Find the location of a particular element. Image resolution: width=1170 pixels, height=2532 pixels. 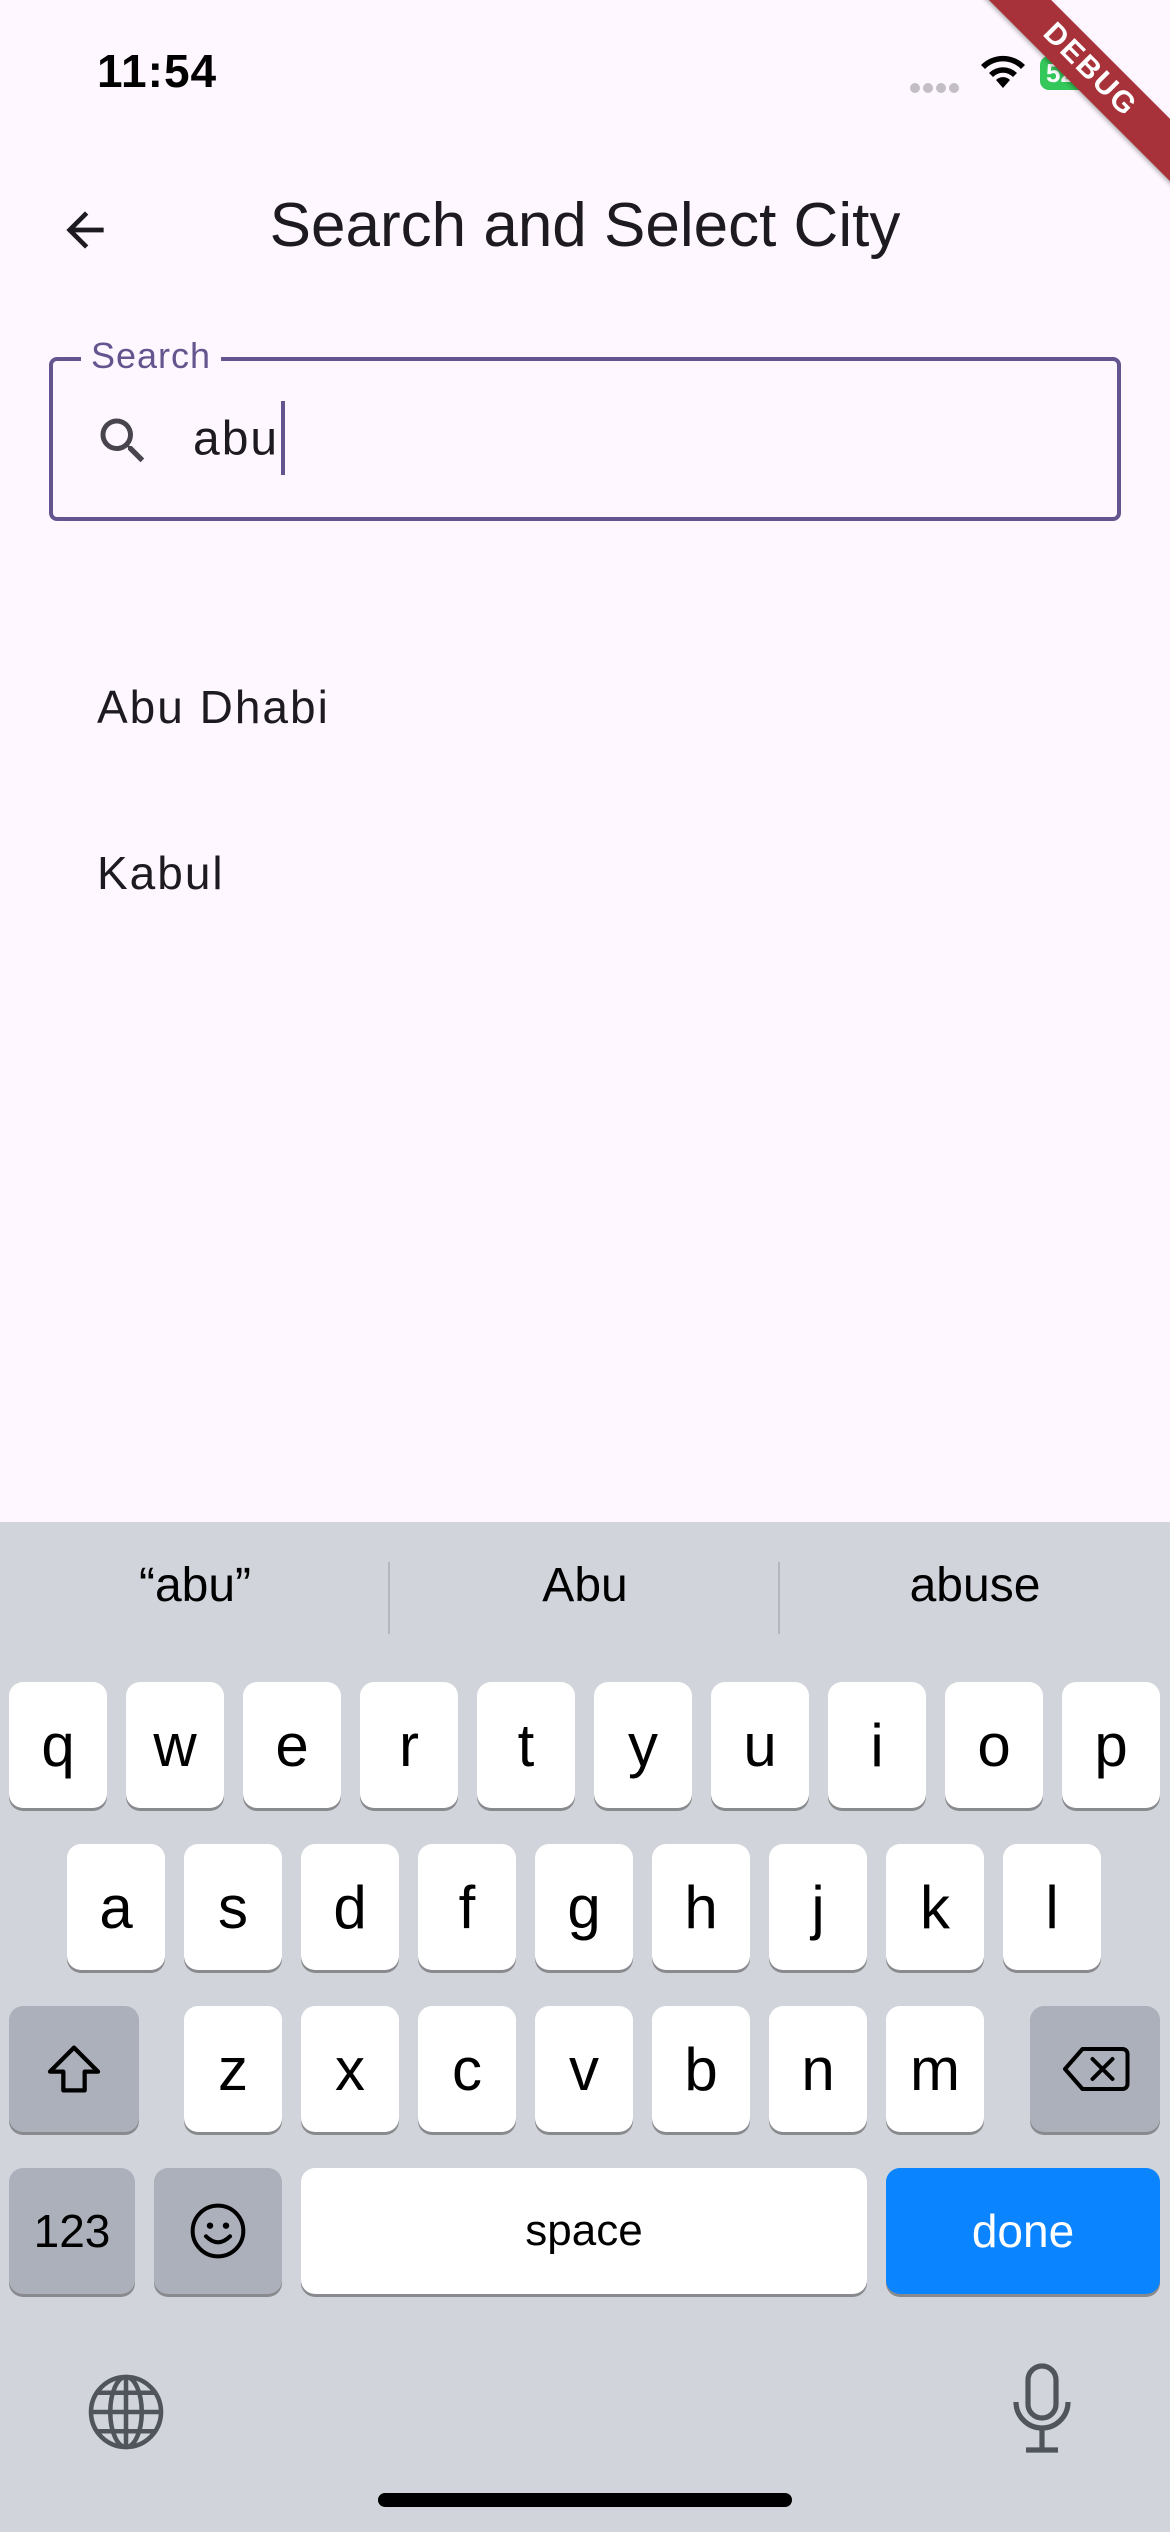

status-bar: 11:54 52 DEBUG is located at coordinates (585, 99).